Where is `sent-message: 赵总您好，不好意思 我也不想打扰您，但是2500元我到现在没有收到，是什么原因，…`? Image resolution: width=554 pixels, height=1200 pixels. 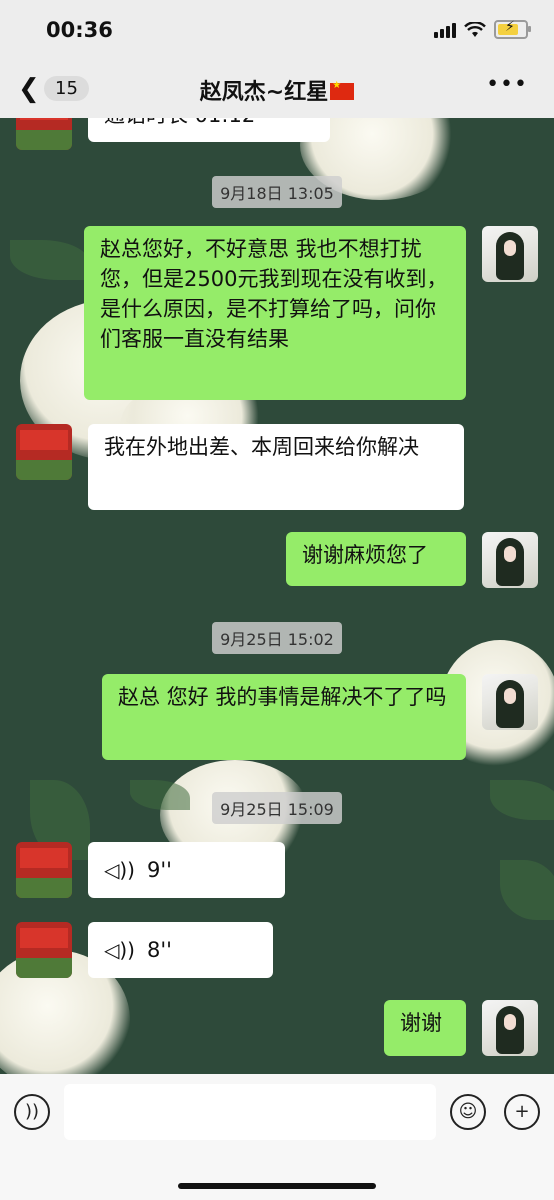
sent-message: 赵总您好，不好意思 我也不想打扰您，但是2500元我到现在没有收到，是什么原因，… is located at coordinates (275, 313).